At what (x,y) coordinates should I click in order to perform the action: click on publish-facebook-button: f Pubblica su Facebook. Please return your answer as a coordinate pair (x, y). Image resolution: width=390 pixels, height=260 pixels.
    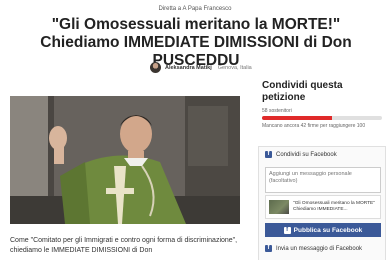
    Looking at the image, I should click on (323, 230).